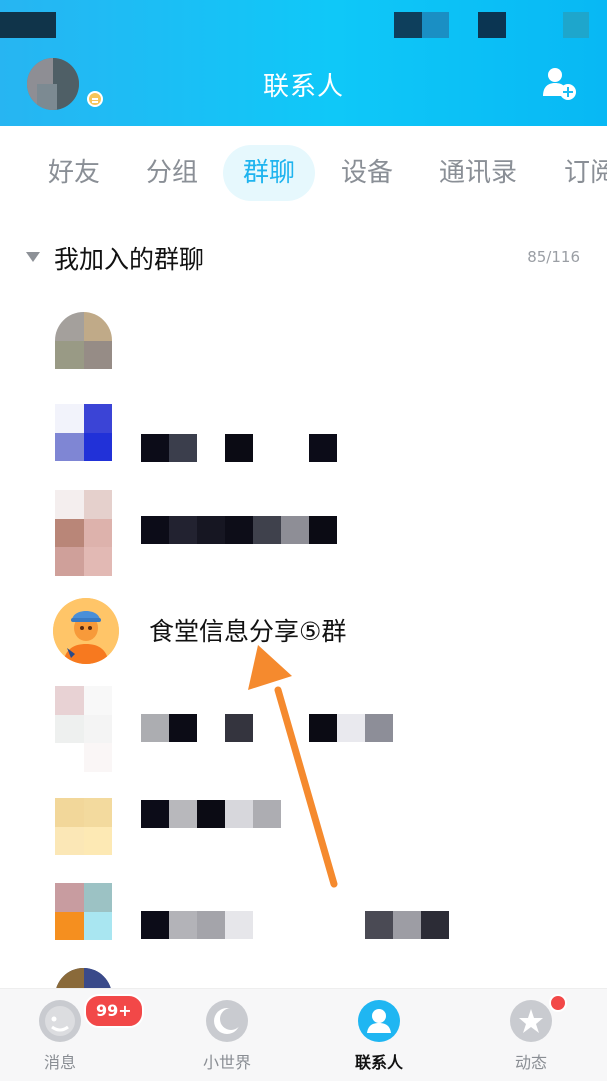 The image size is (607, 1081). What do you see at coordinates (367, 173) in the screenshot?
I see `tab-devices: 设备` at bounding box center [367, 173].